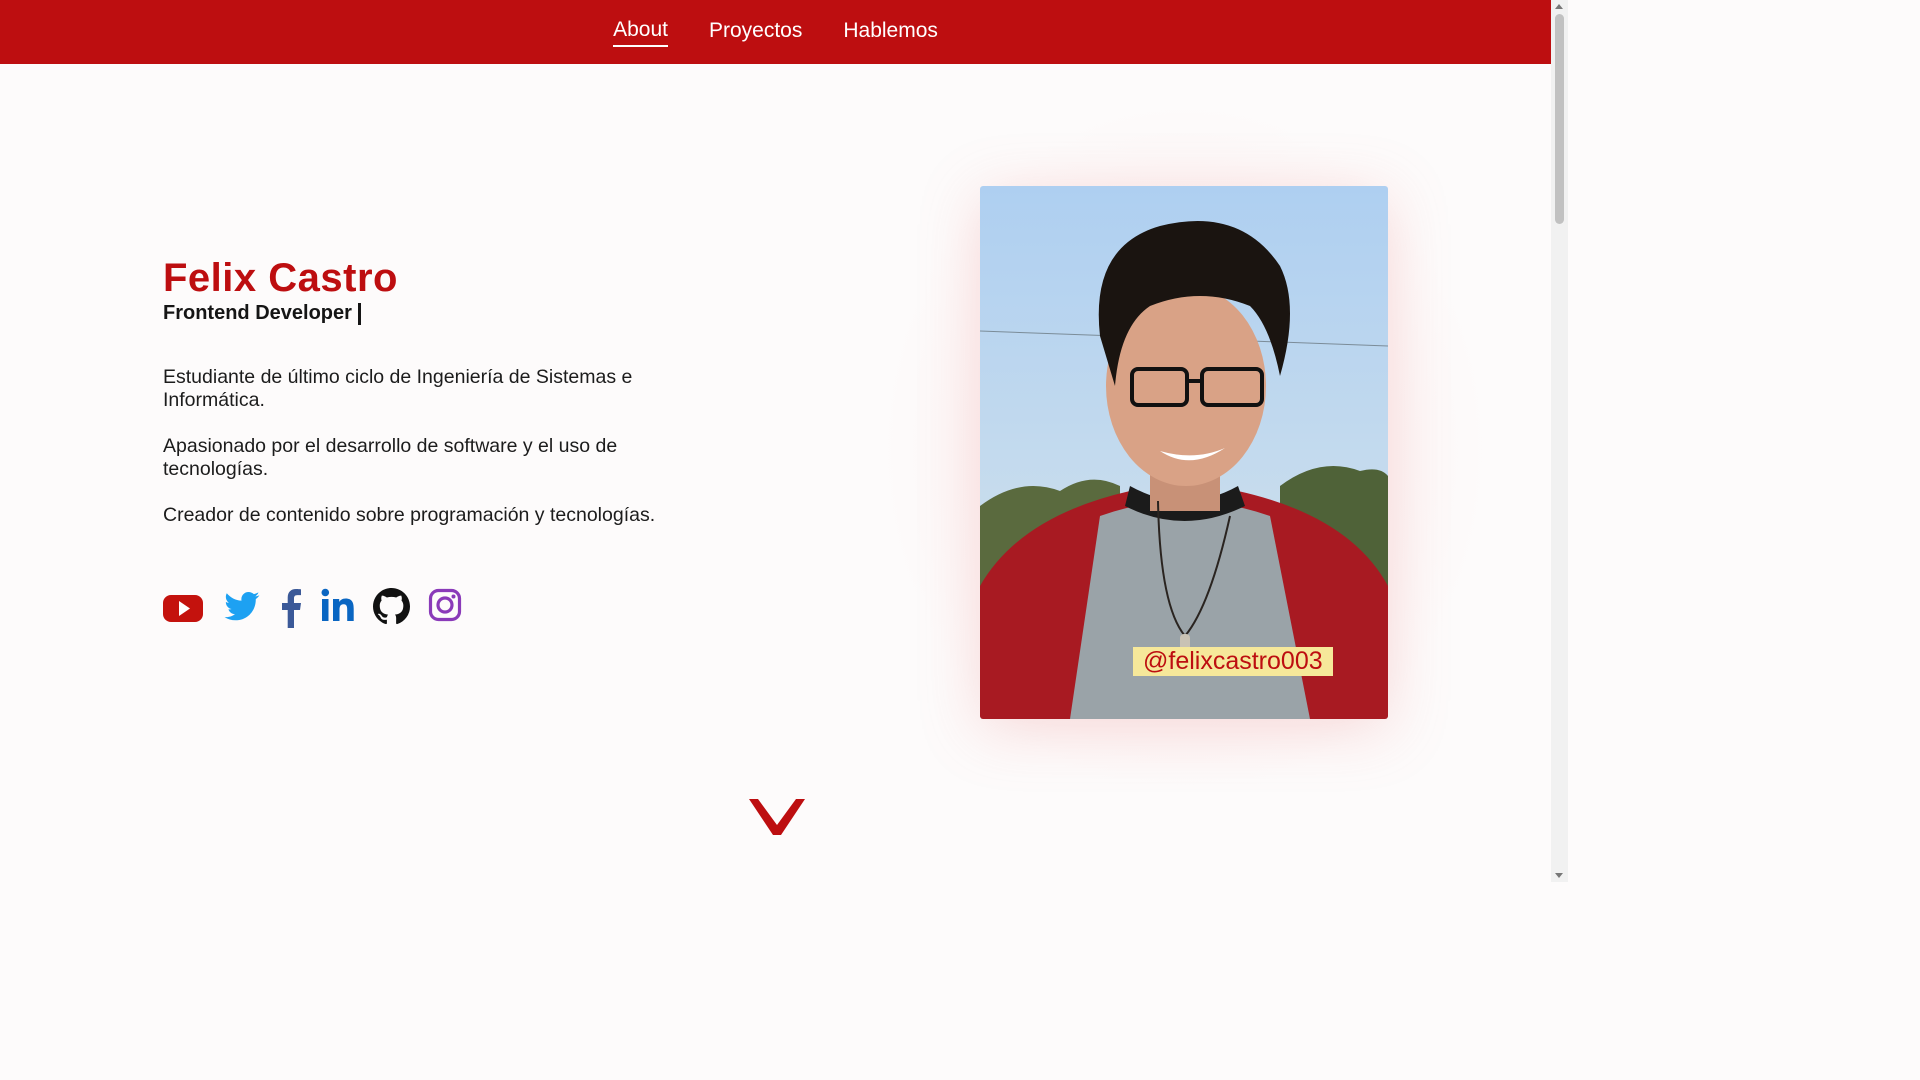 The image size is (1920, 1080). Describe the element at coordinates (291, 608) in the screenshot. I see `facebook-icon` at that location.